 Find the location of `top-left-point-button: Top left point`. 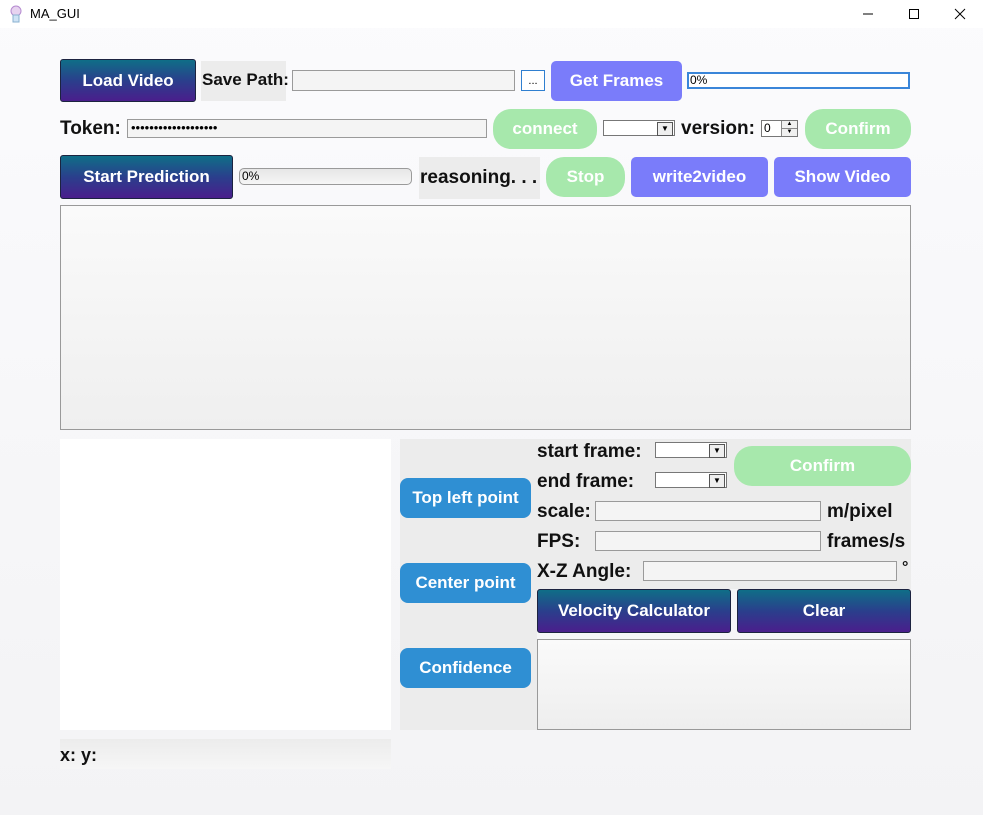

top-left-point-button: Top left point is located at coordinates (465, 498).